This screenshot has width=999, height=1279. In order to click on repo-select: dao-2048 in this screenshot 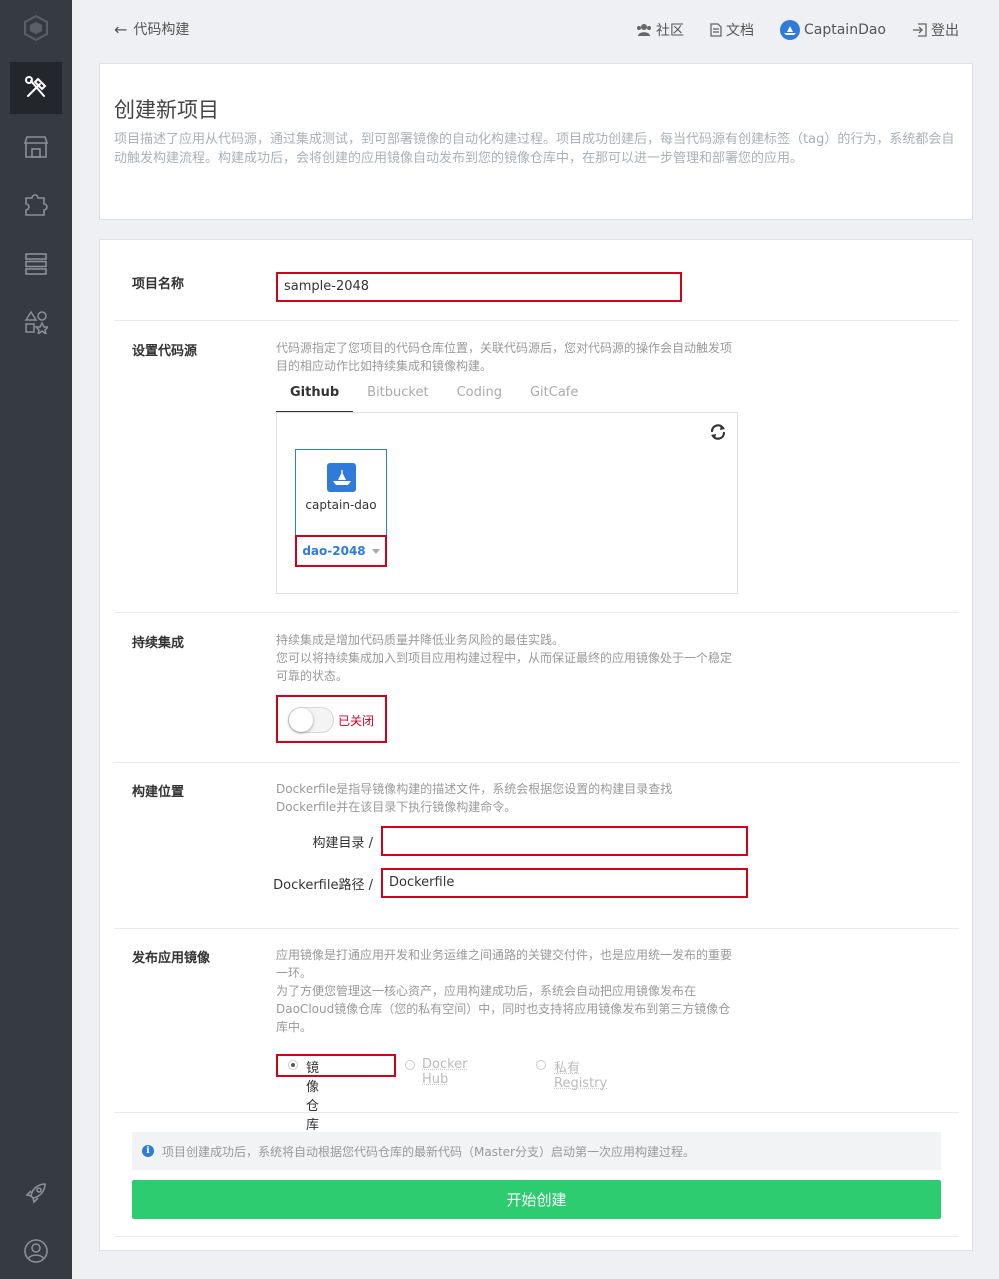, I will do `click(341, 551)`.